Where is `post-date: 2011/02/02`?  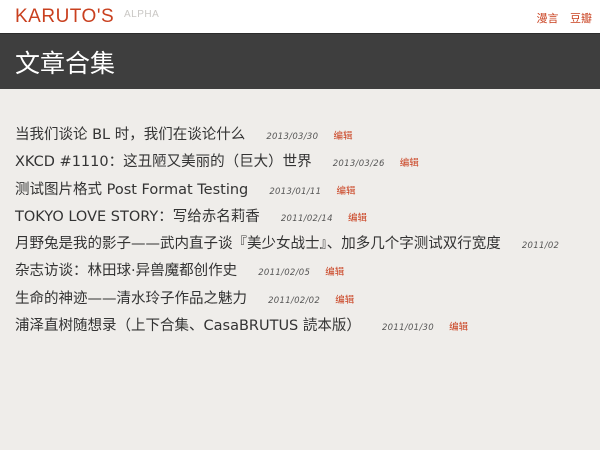 post-date: 2011/02/02 is located at coordinates (294, 300).